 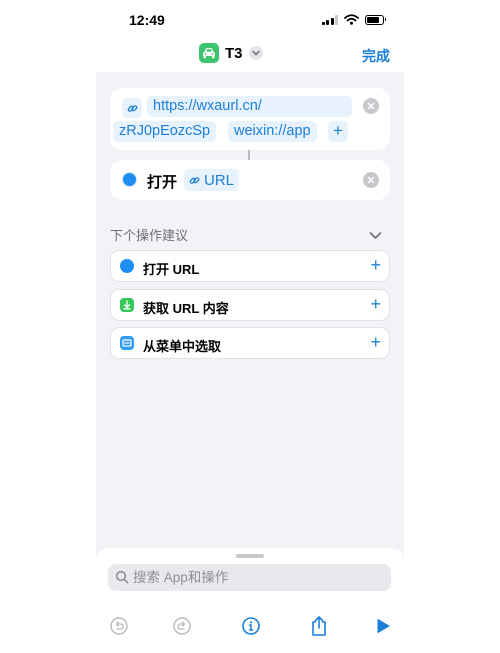 I want to click on done-button: 完成, so click(x=376, y=56).